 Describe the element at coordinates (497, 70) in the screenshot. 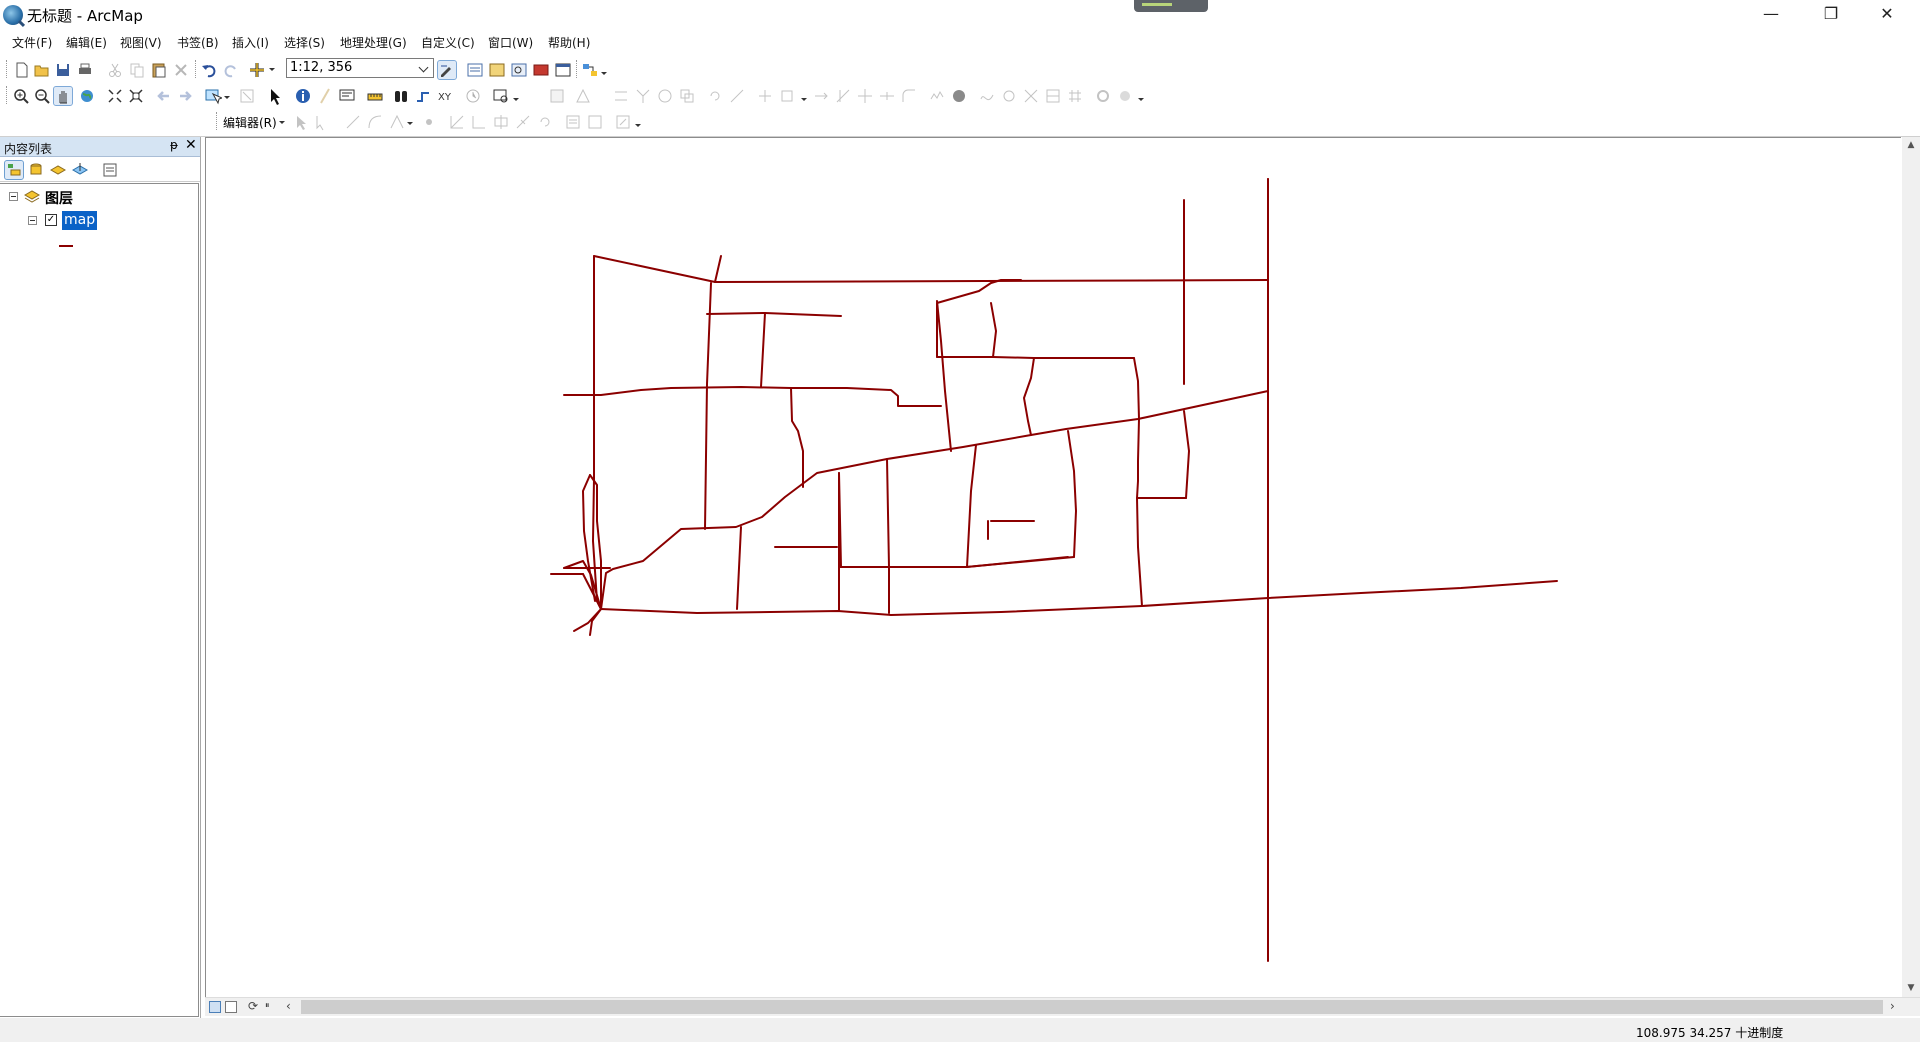

I see `catalog-window-icon` at that location.